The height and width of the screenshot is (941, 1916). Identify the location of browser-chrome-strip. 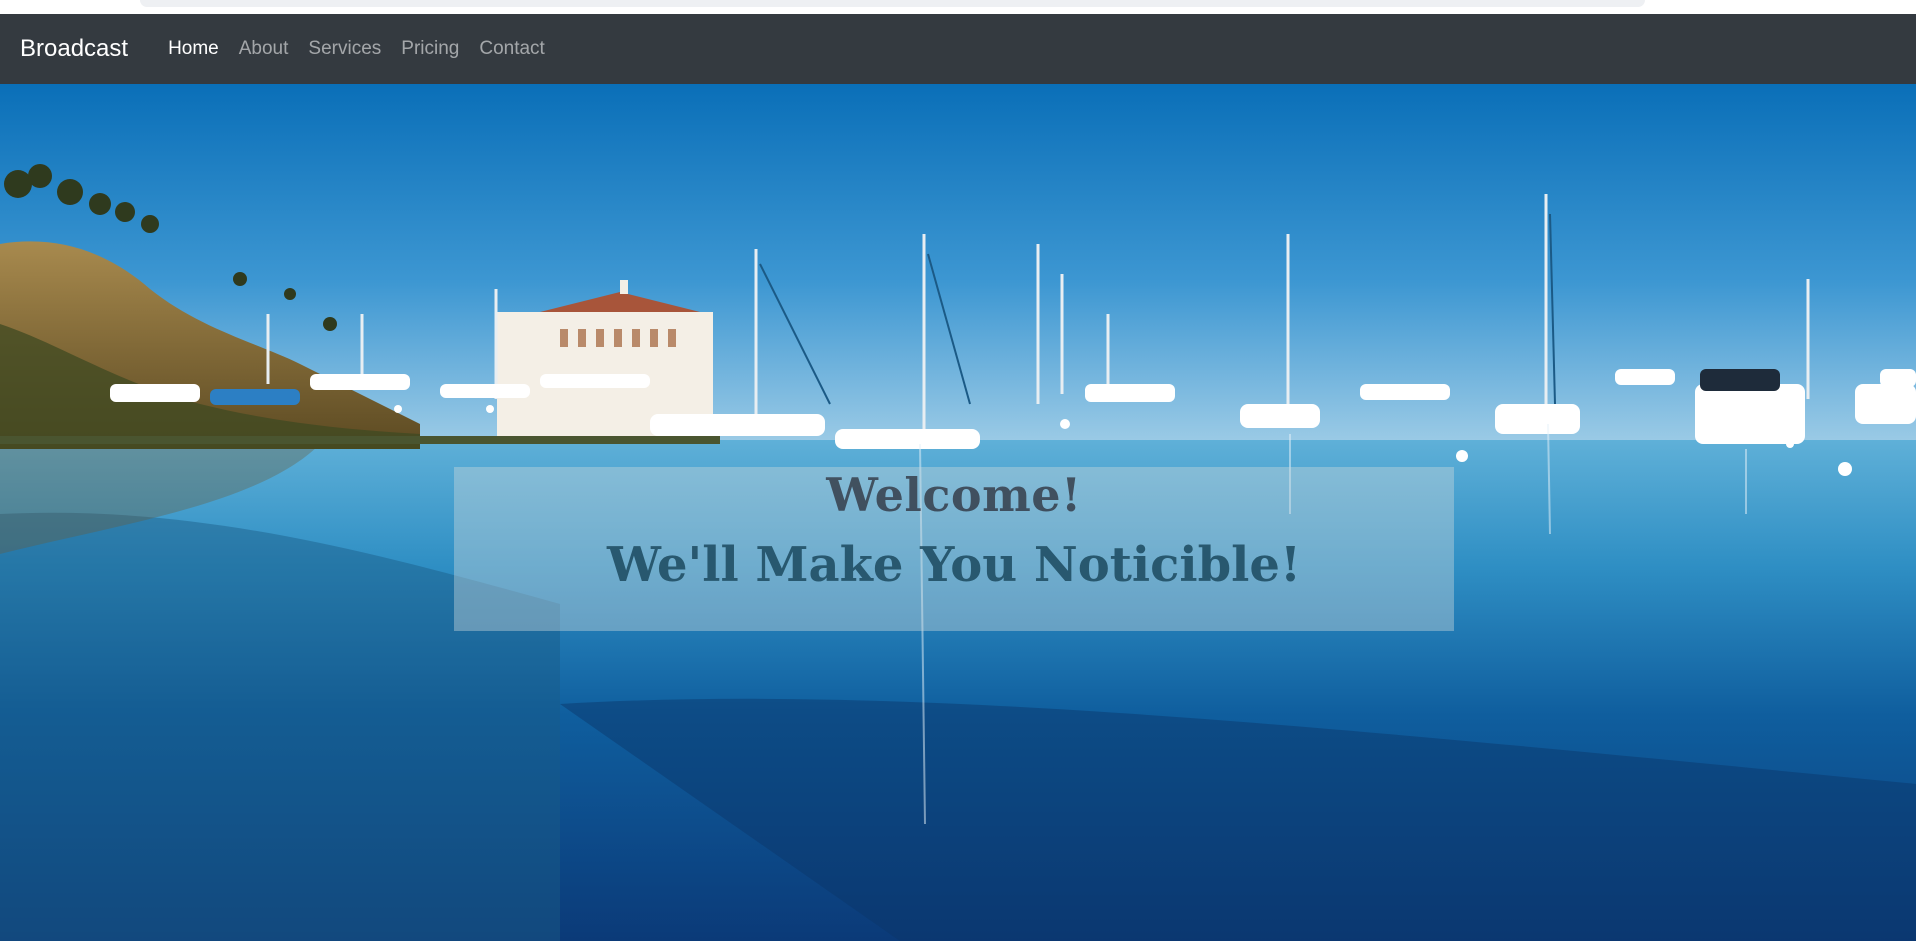
(958, 7).